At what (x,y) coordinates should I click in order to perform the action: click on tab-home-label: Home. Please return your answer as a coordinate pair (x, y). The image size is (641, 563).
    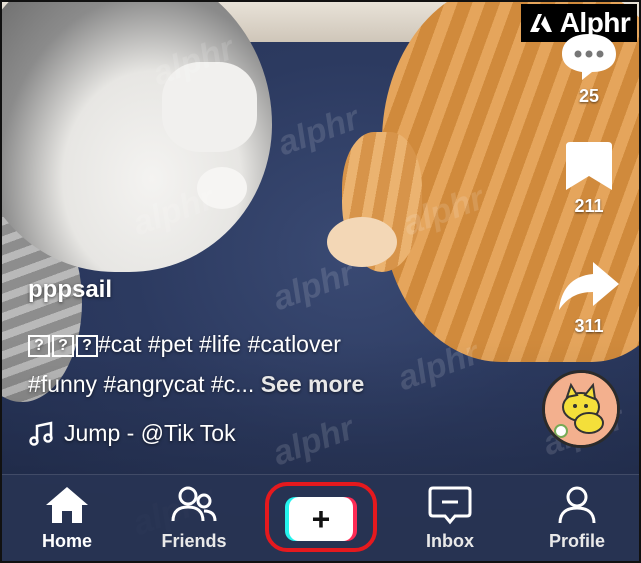
    Looking at the image, I should click on (66, 541).